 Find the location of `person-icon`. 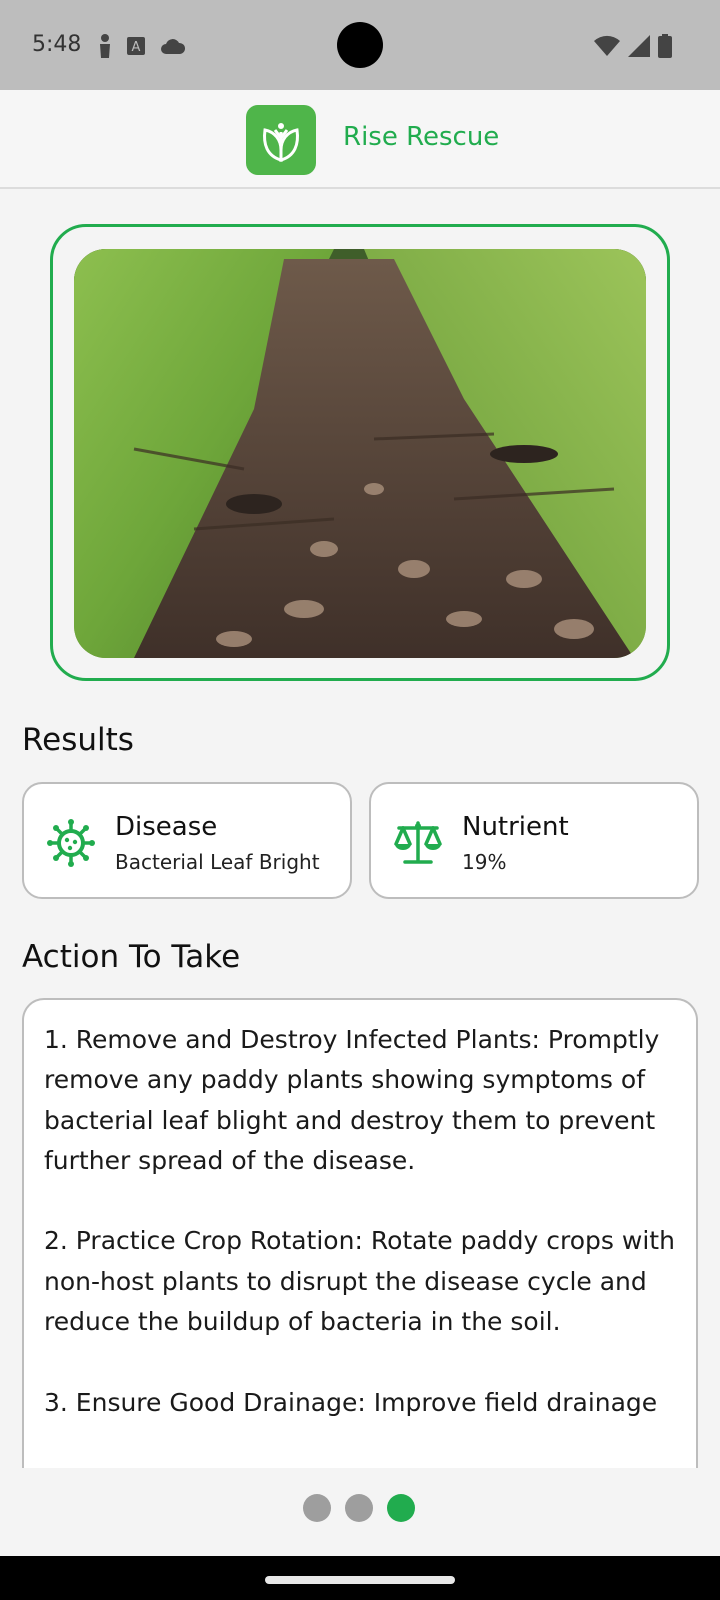

person-icon is located at coordinates (105, 46).